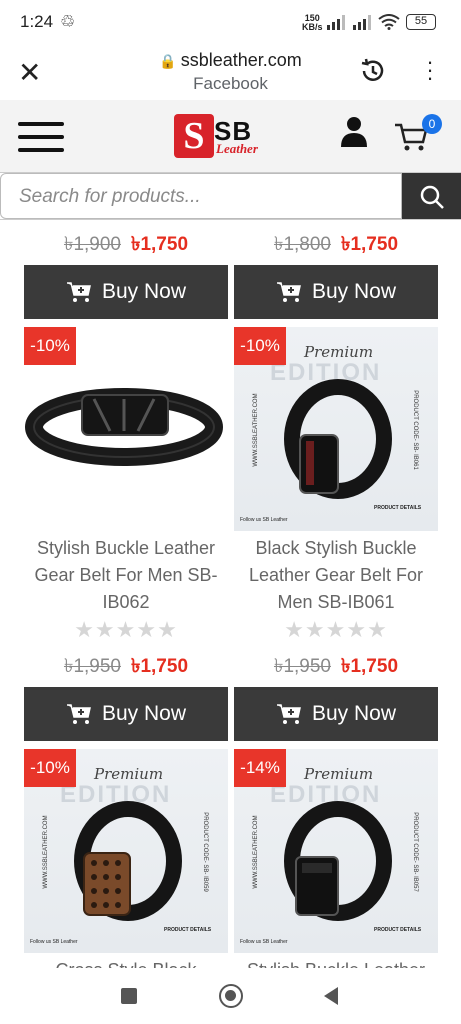  Describe the element at coordinates (312, 22) in the screenshot. I see `network-speed: 150 KB/s` at that location.